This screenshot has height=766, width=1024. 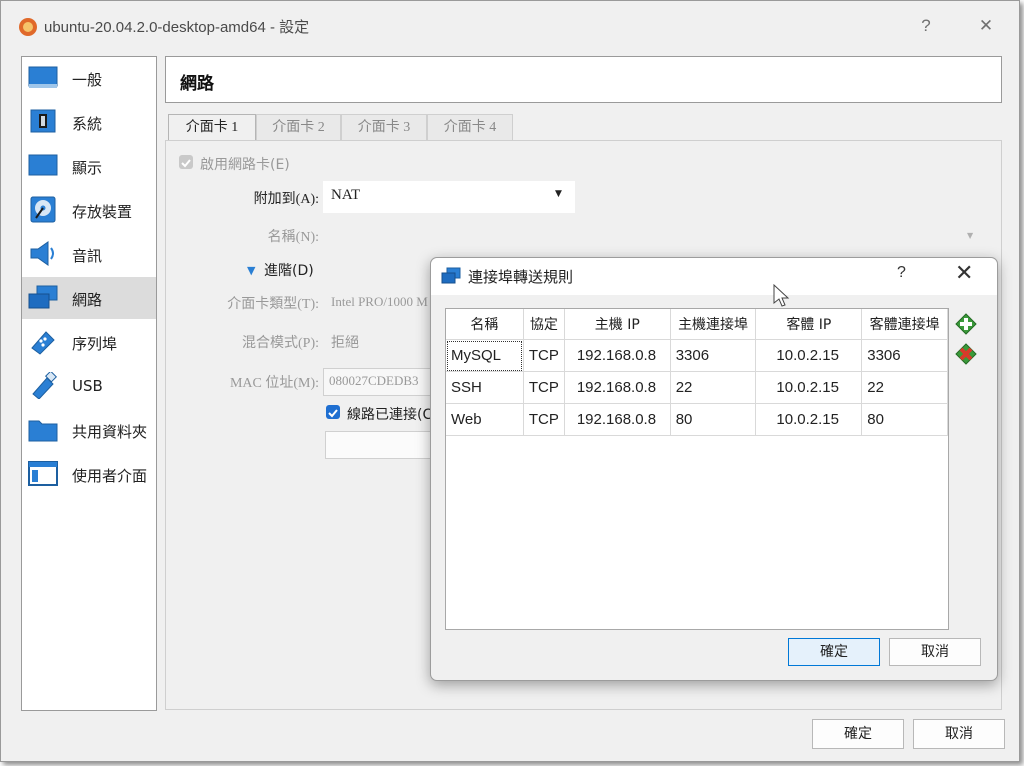 What do you see at coordinates (904, 419) in the screenshot?
I see `cell-guest-port: 80` at bounding box center [904, 419].